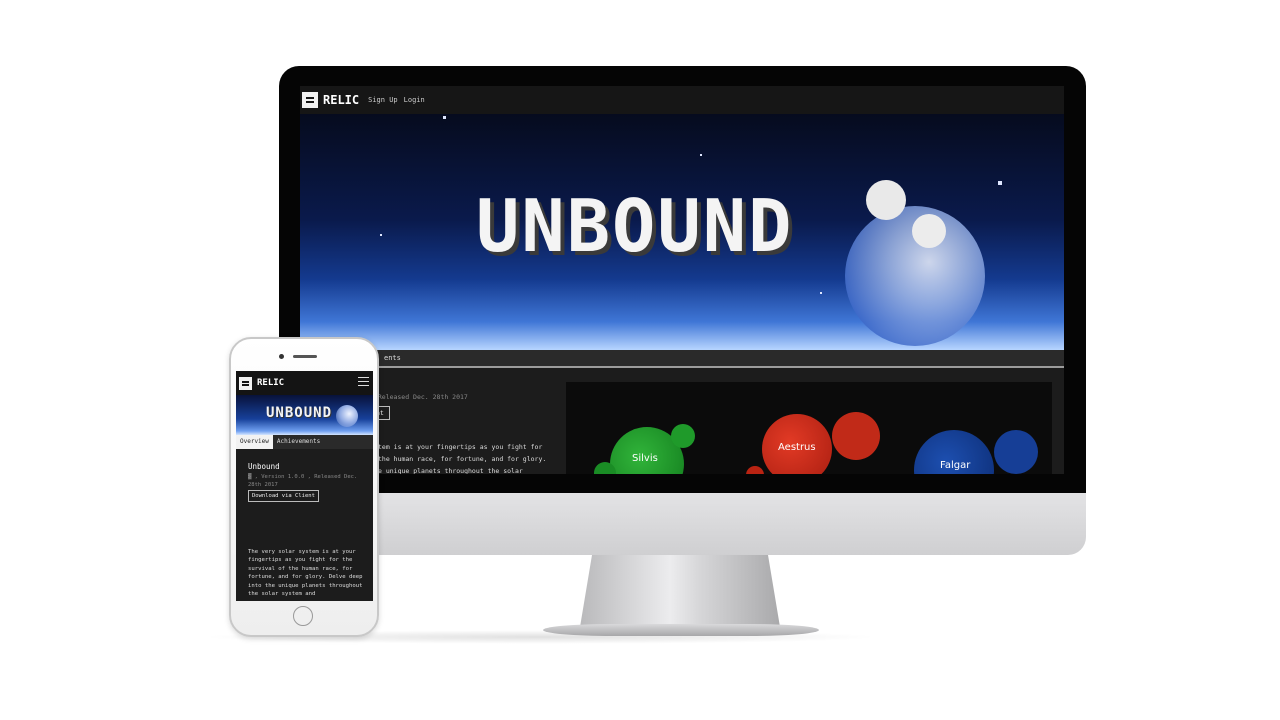 The height and width of the screenshot is (720, 1280). Describe the element at coordinates (797, 447) in the screenshot. I see `planet-label: Aestrus` at that location.